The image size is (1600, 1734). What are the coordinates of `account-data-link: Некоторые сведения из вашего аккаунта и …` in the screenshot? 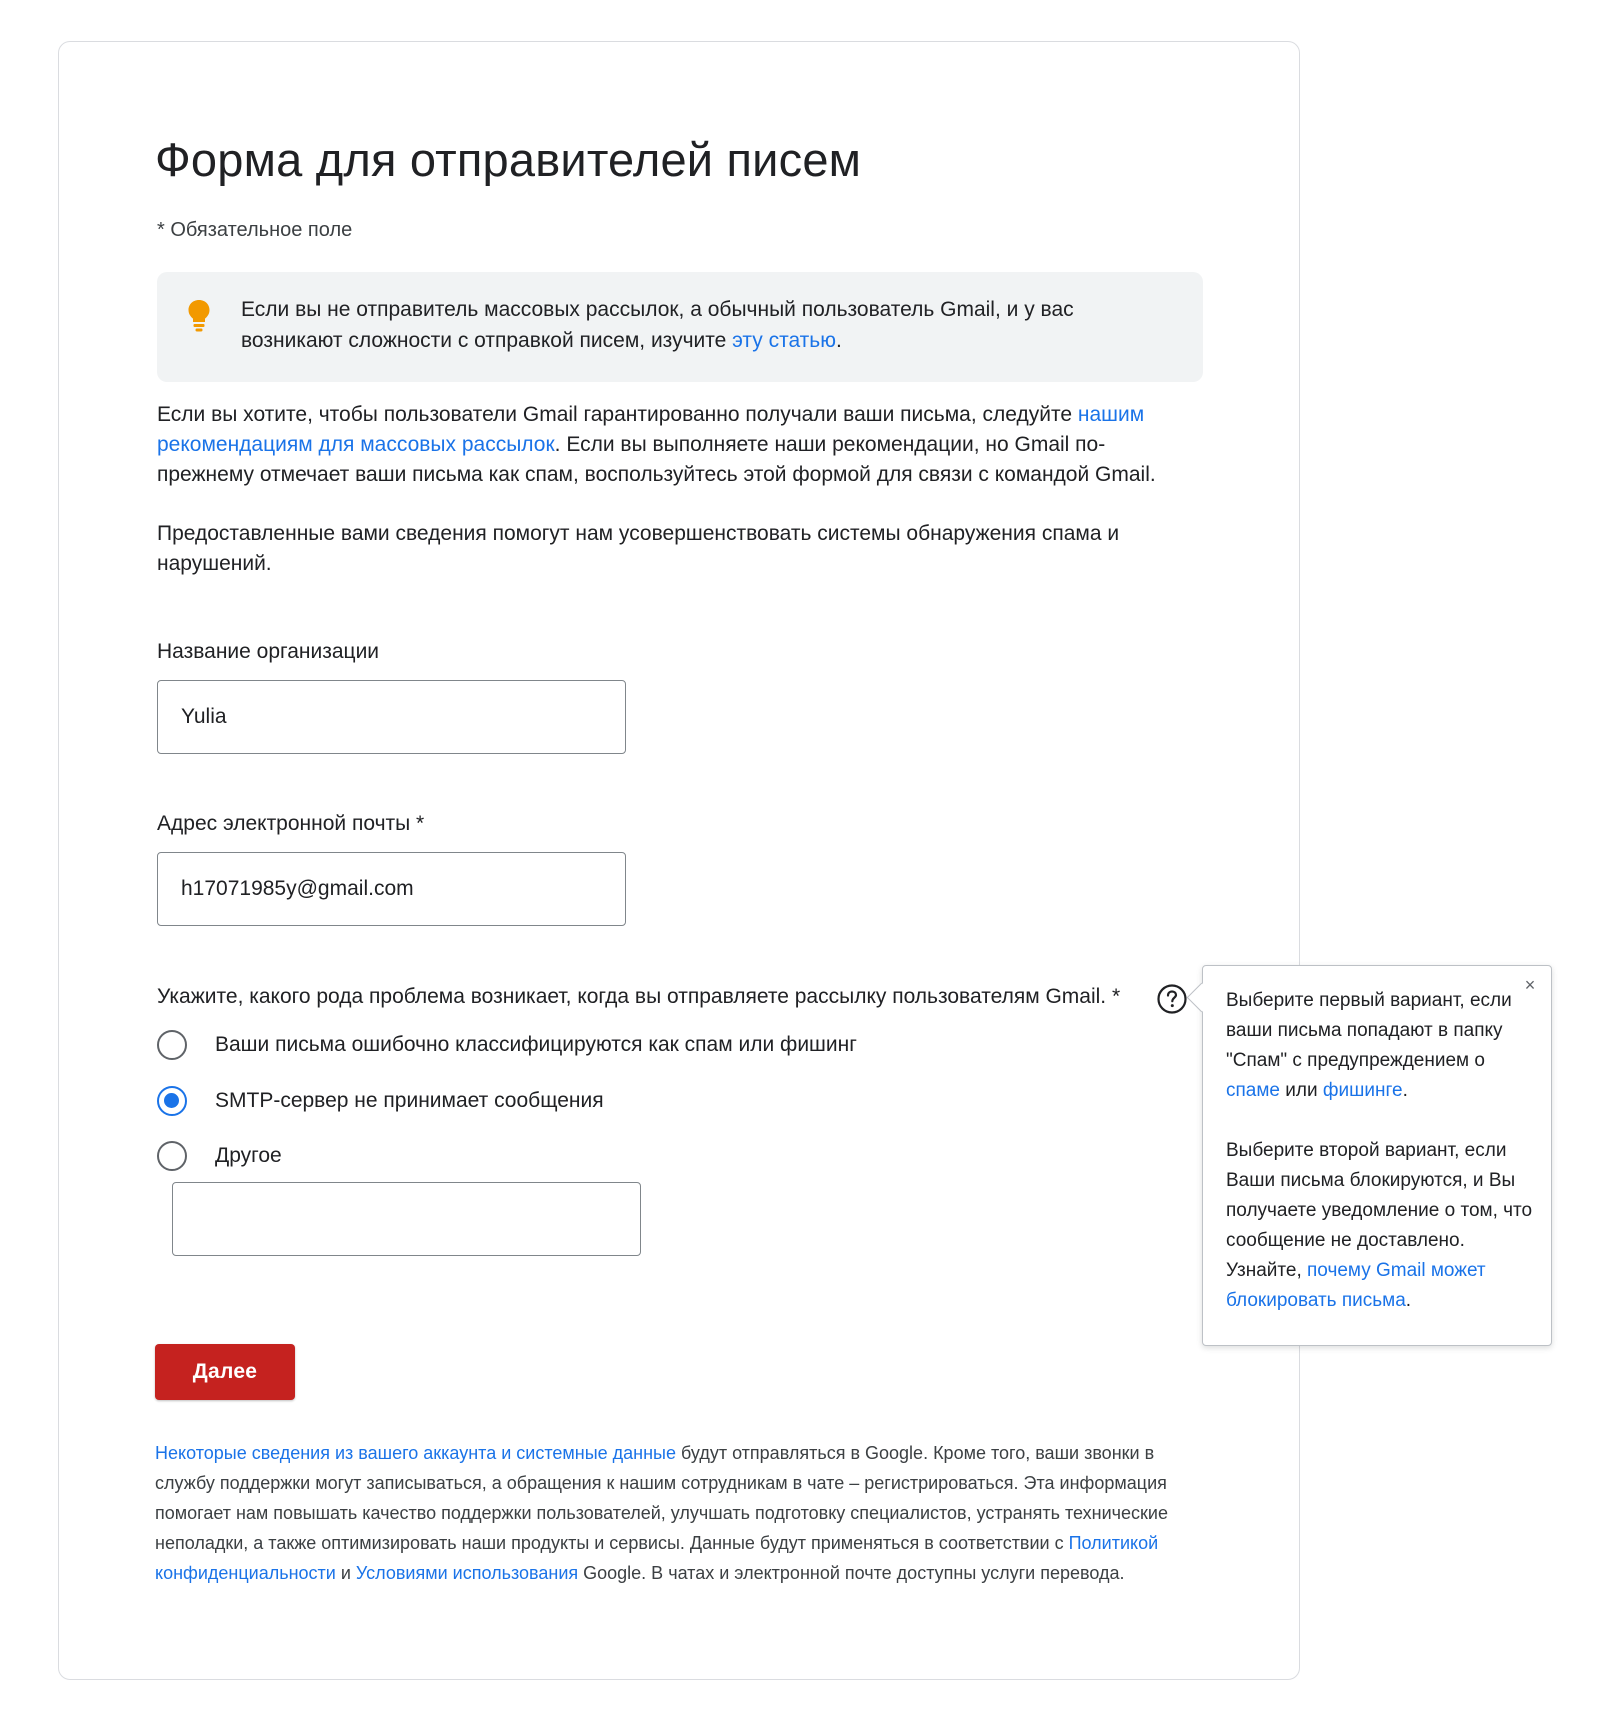 It's located at (415, 1453).